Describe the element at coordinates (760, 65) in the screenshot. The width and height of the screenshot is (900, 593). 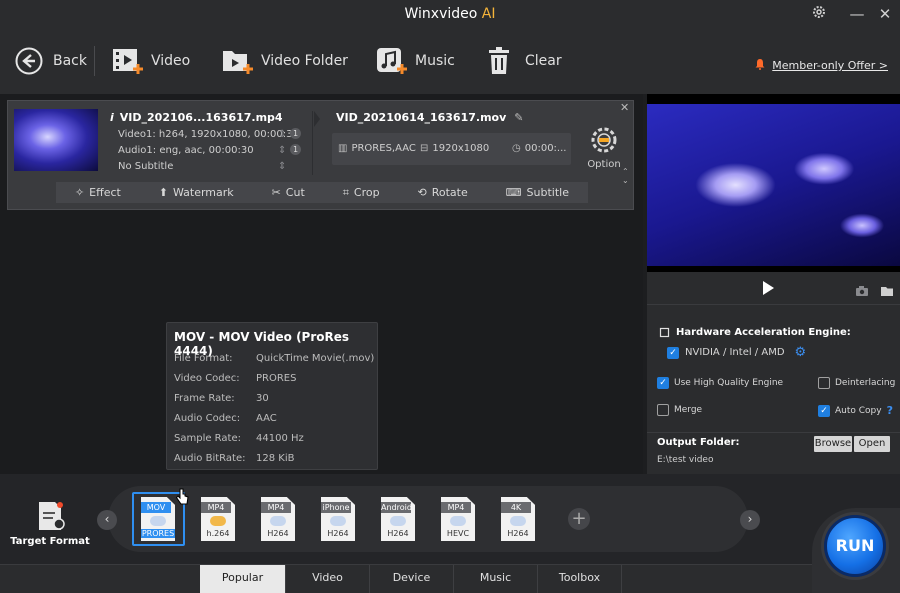
I see `bell-icon` at that location.